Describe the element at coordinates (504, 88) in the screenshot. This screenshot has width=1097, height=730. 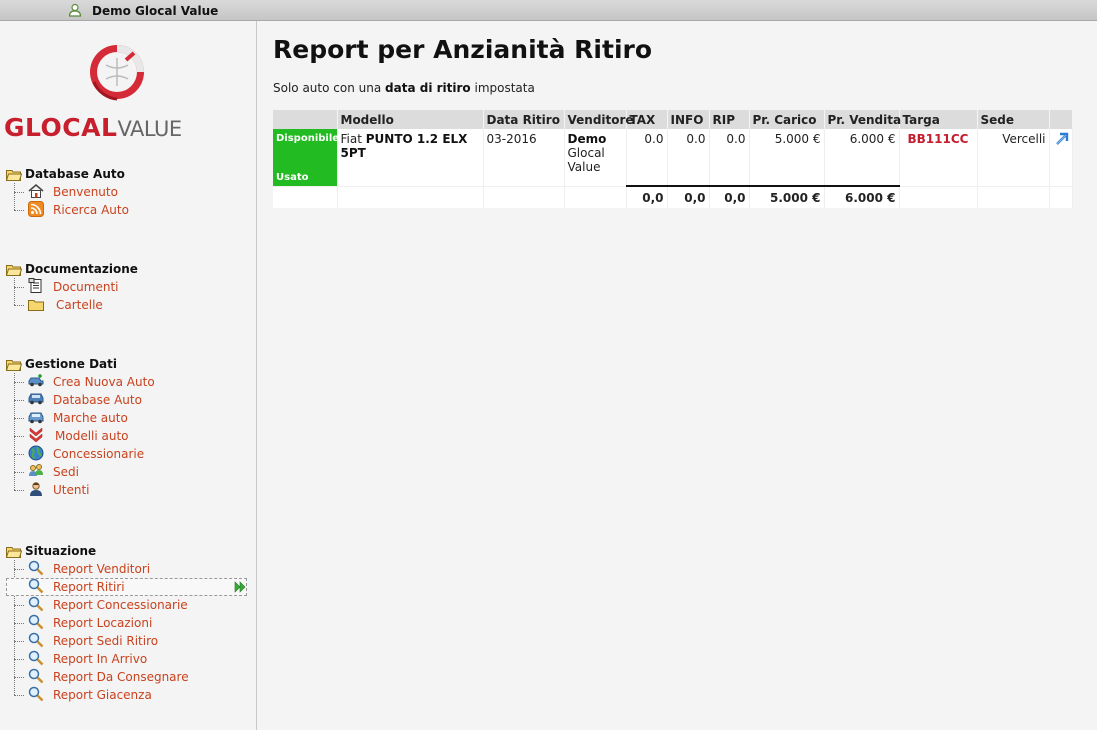
I see `subtitle-text: impostata` at that location.